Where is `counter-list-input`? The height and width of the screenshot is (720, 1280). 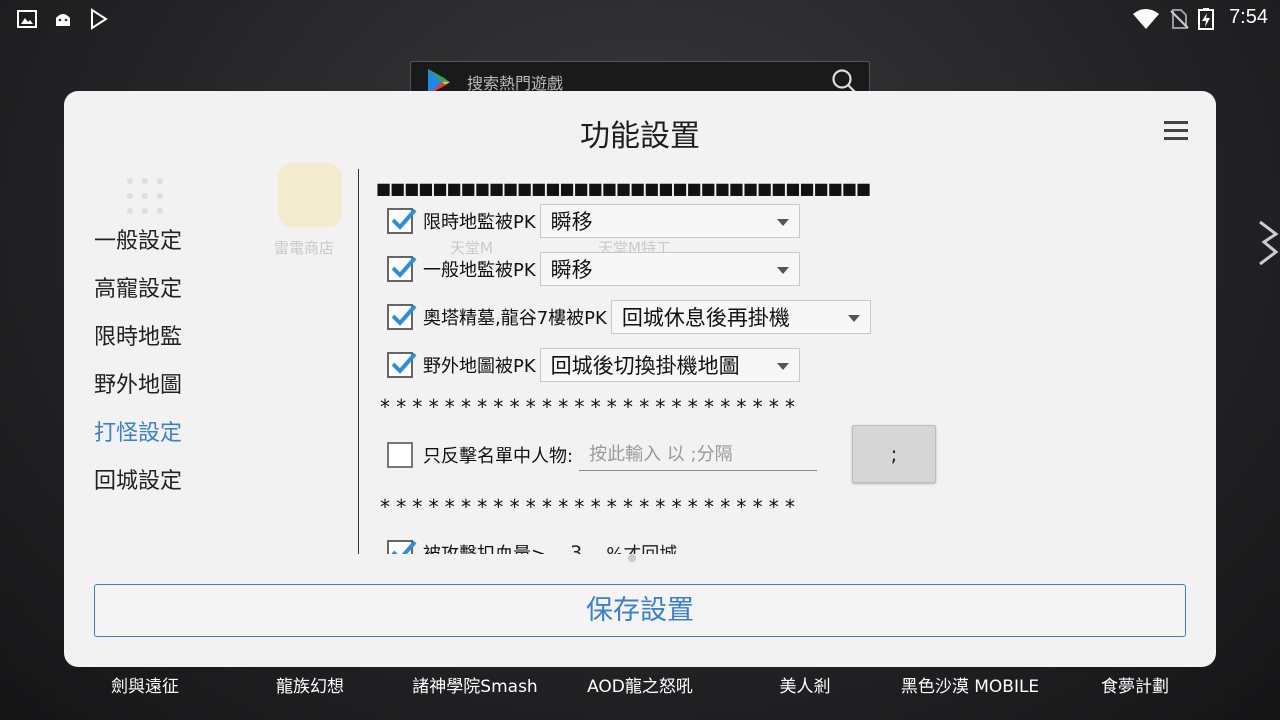
counter-list-input is located at coordinates (698, 455).